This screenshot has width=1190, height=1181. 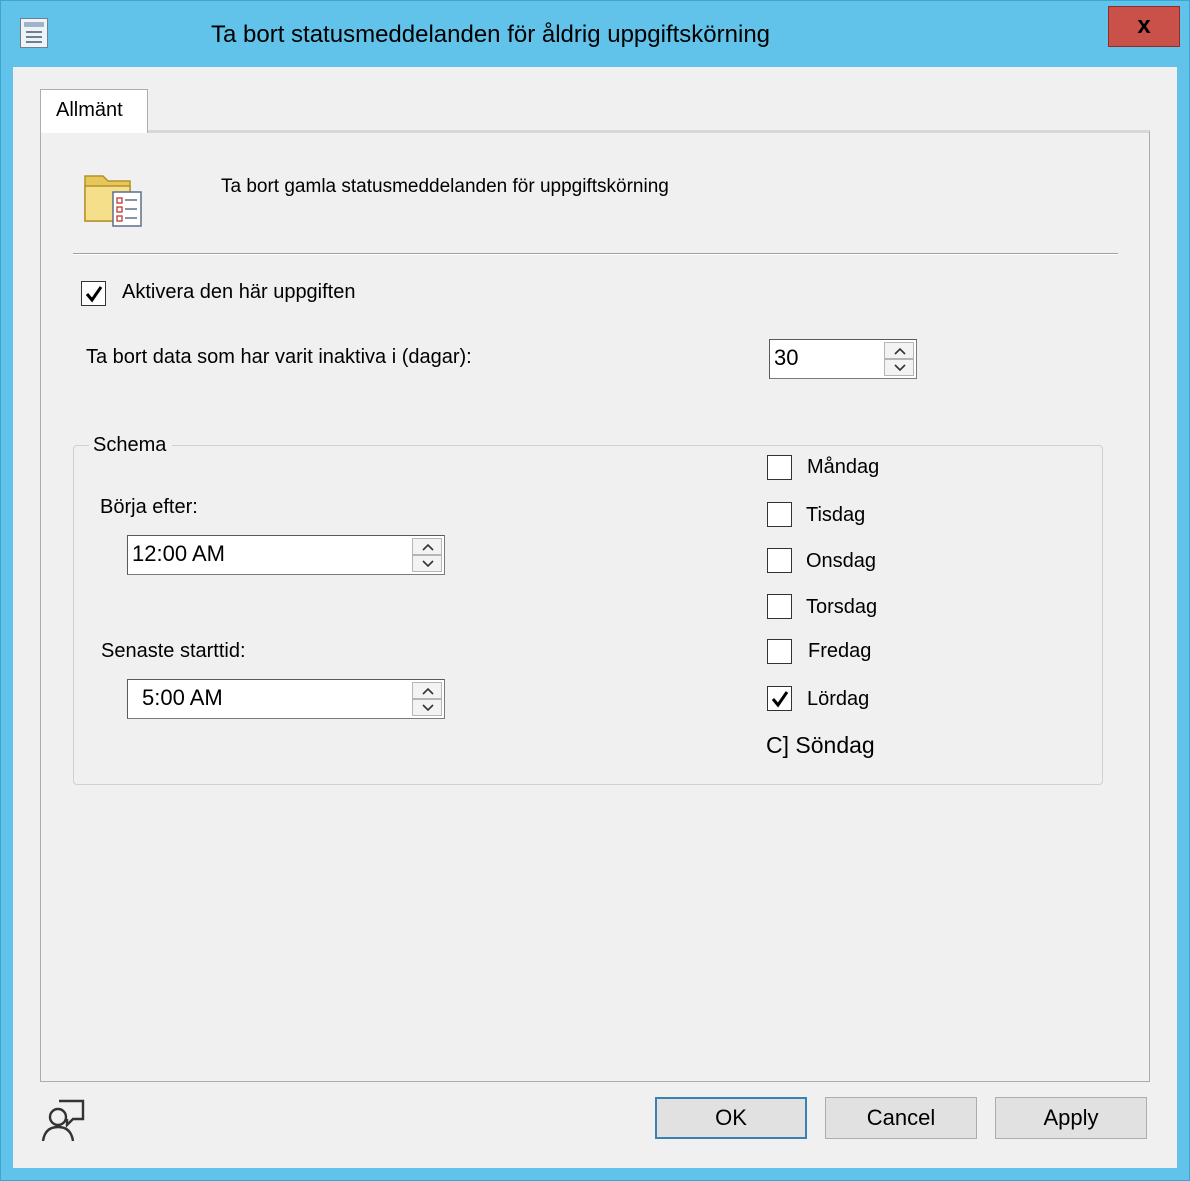 What do you see at coordinates (779, 560) in the screenshot?
I see `day-checkbox-wednesday` at bounding box center [779, 560].